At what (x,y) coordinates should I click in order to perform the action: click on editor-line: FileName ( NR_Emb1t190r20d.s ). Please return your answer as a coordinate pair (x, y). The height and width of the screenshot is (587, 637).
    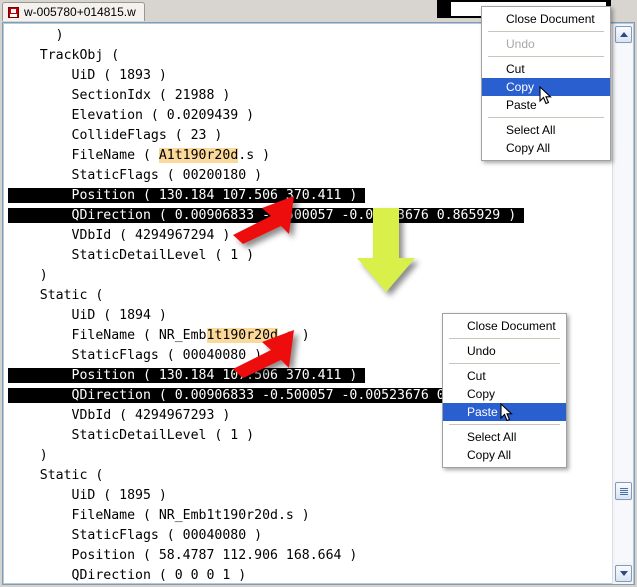
    Looking at the image, I should click on (308, 516).